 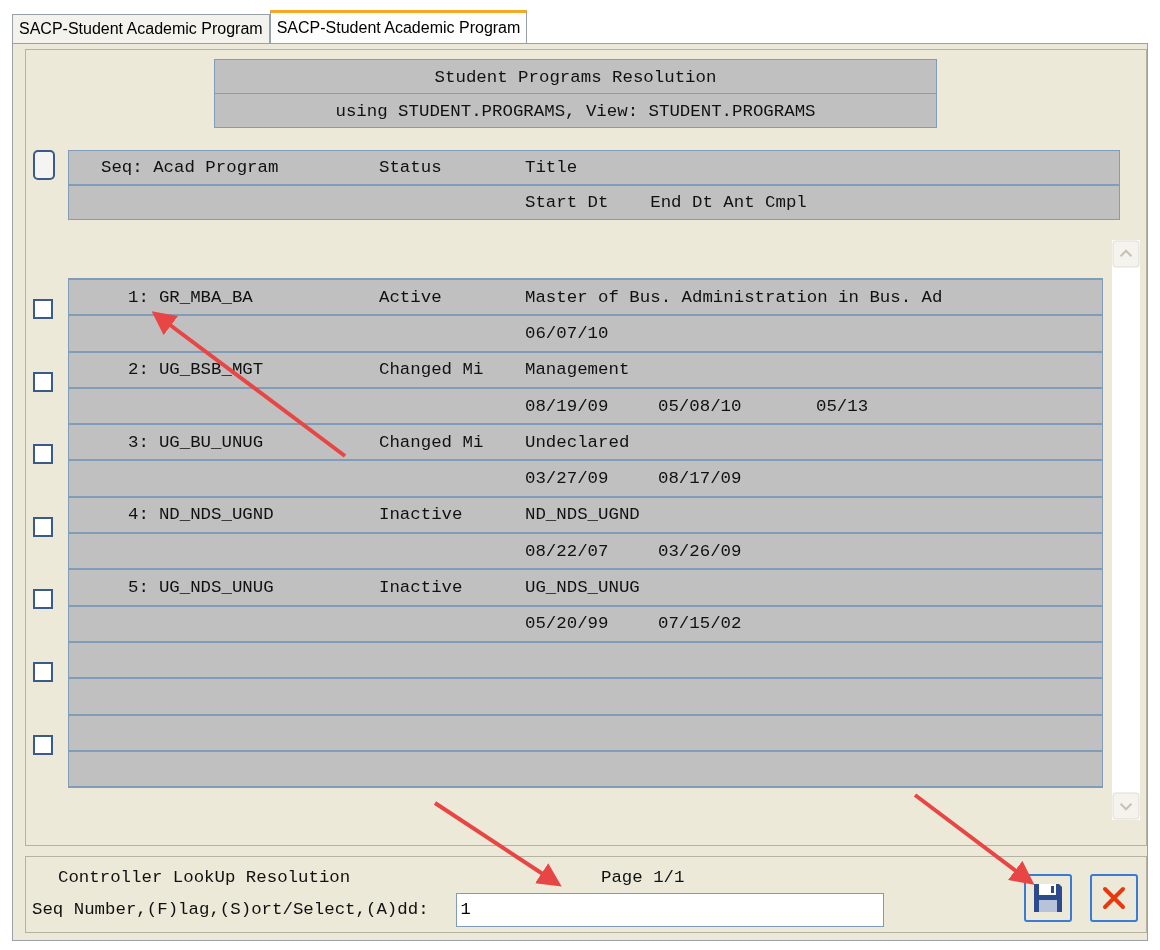 I want to click on caption: Controller LookUp Resolution, so click(x=205, y=877).